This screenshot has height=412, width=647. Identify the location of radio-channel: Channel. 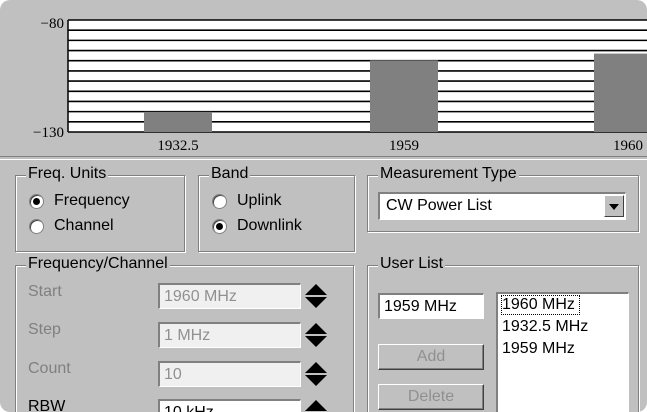
(71, 226).